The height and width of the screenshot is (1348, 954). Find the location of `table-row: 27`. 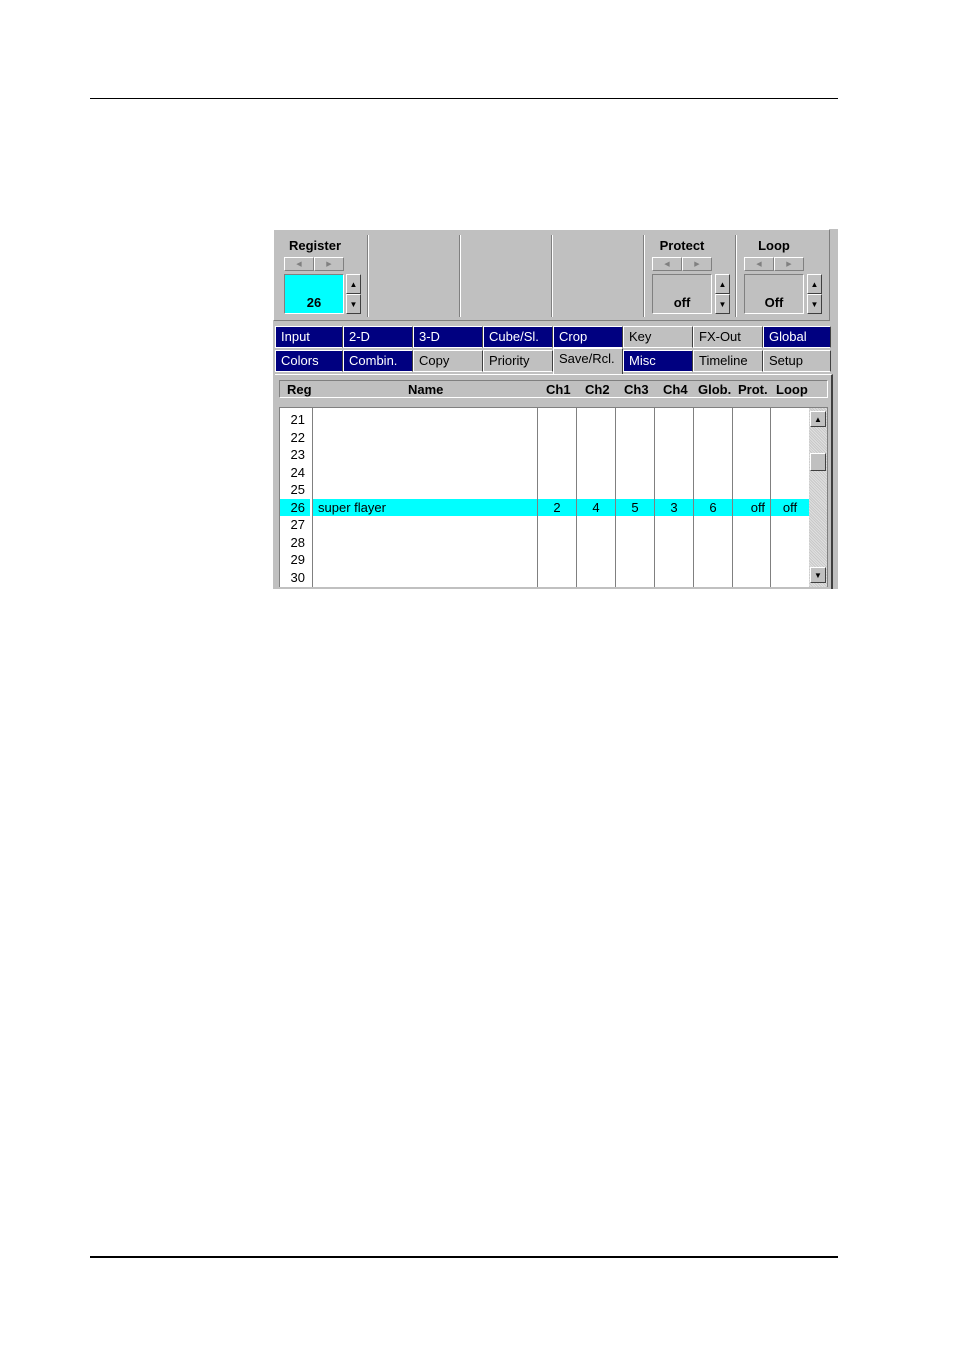

table-row: 27 is located at coordinates (545, 525).